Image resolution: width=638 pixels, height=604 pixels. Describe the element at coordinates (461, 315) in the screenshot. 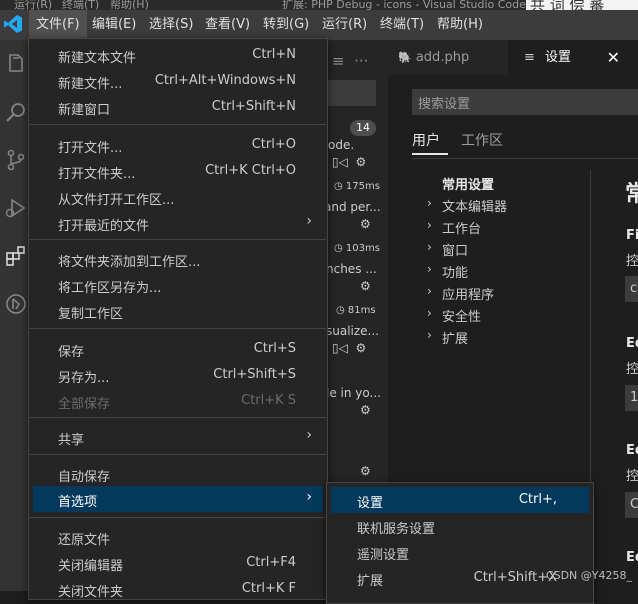

I see `tree-item: 安全性` at that location.